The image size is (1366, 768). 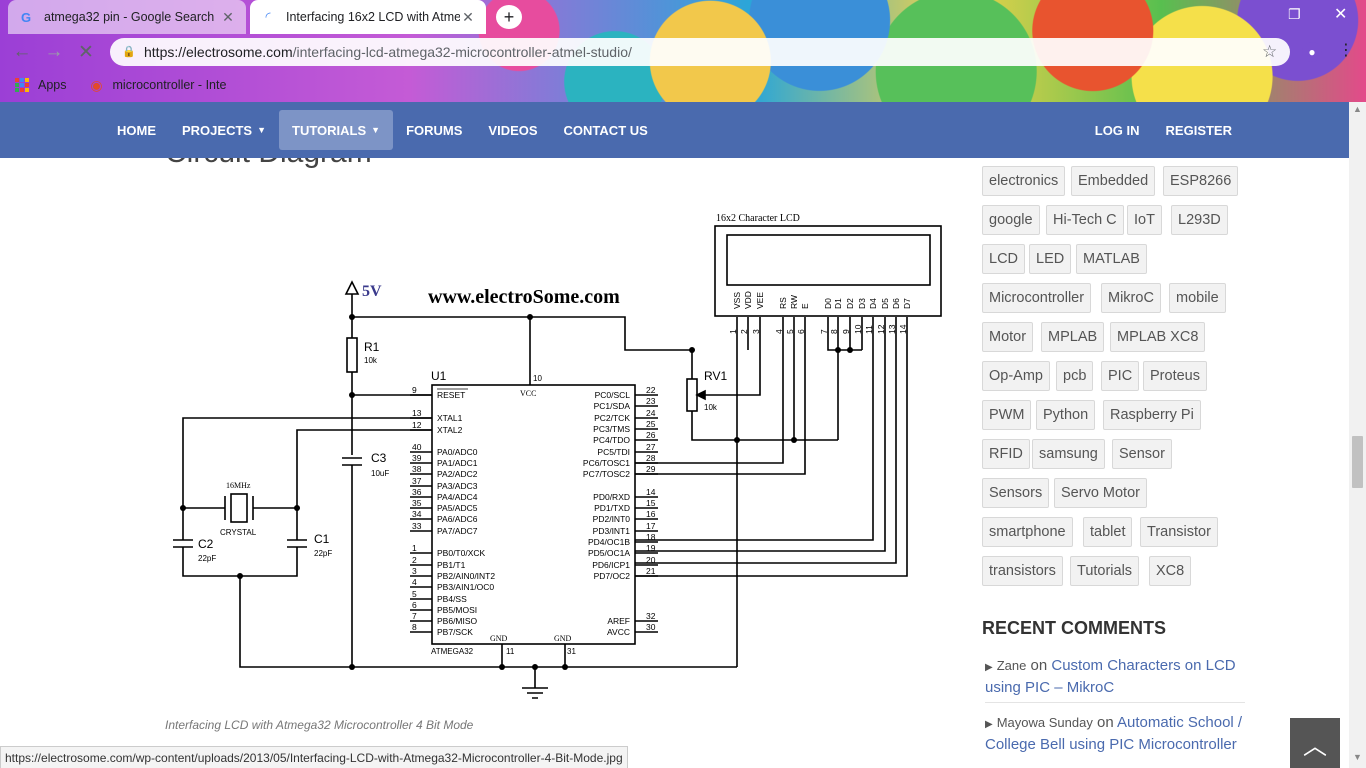 What do you see at coordinates (1027, 532) in the screenshot?
I see `tag-link: smartphone` at bounding box center [1027, 532].